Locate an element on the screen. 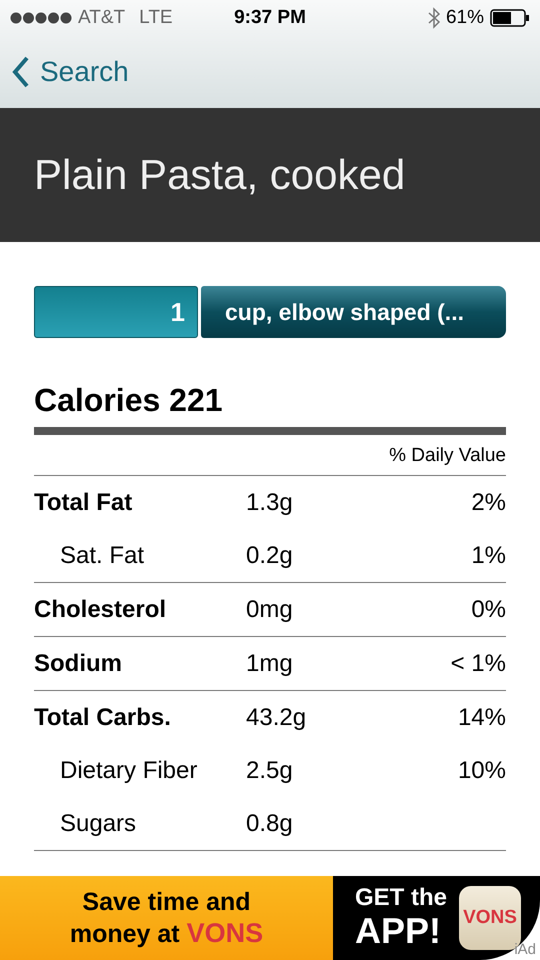 The height and width of the screenshot is (960, 540). nutrient-amount: 1.3g is located at coordinates (270, 502).